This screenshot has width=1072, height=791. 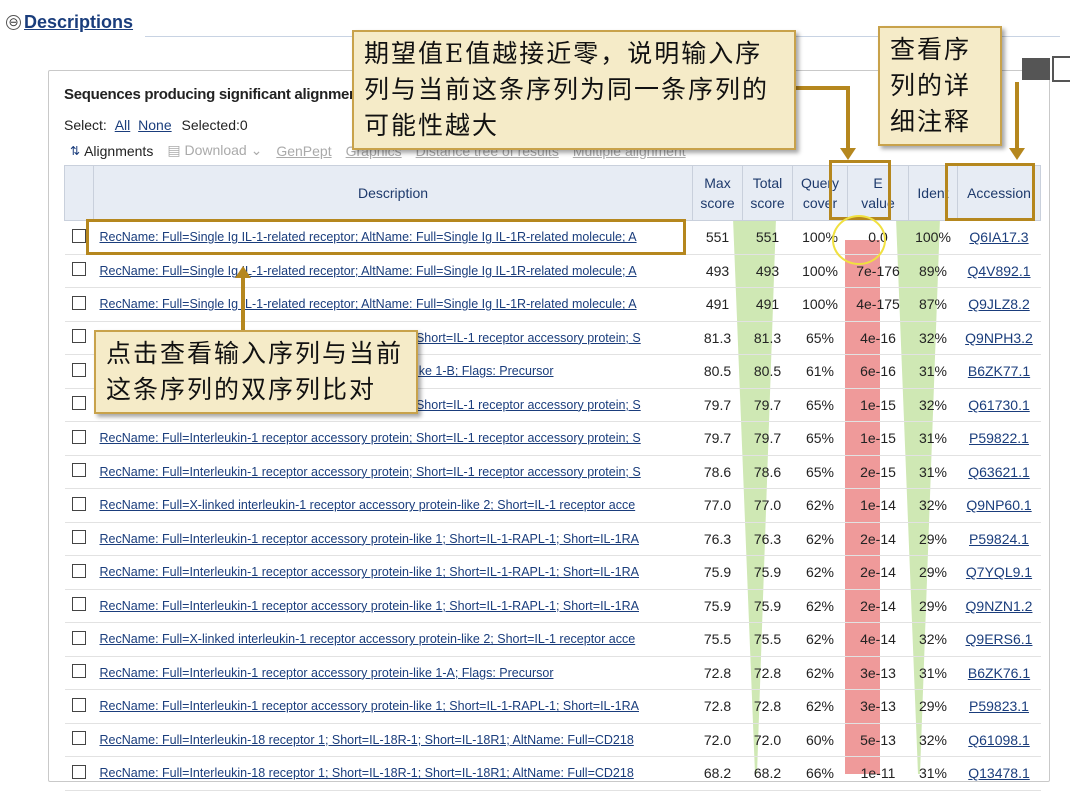 I want to click on row-max-score-cell: 75.5, so click(x=717, y=639).